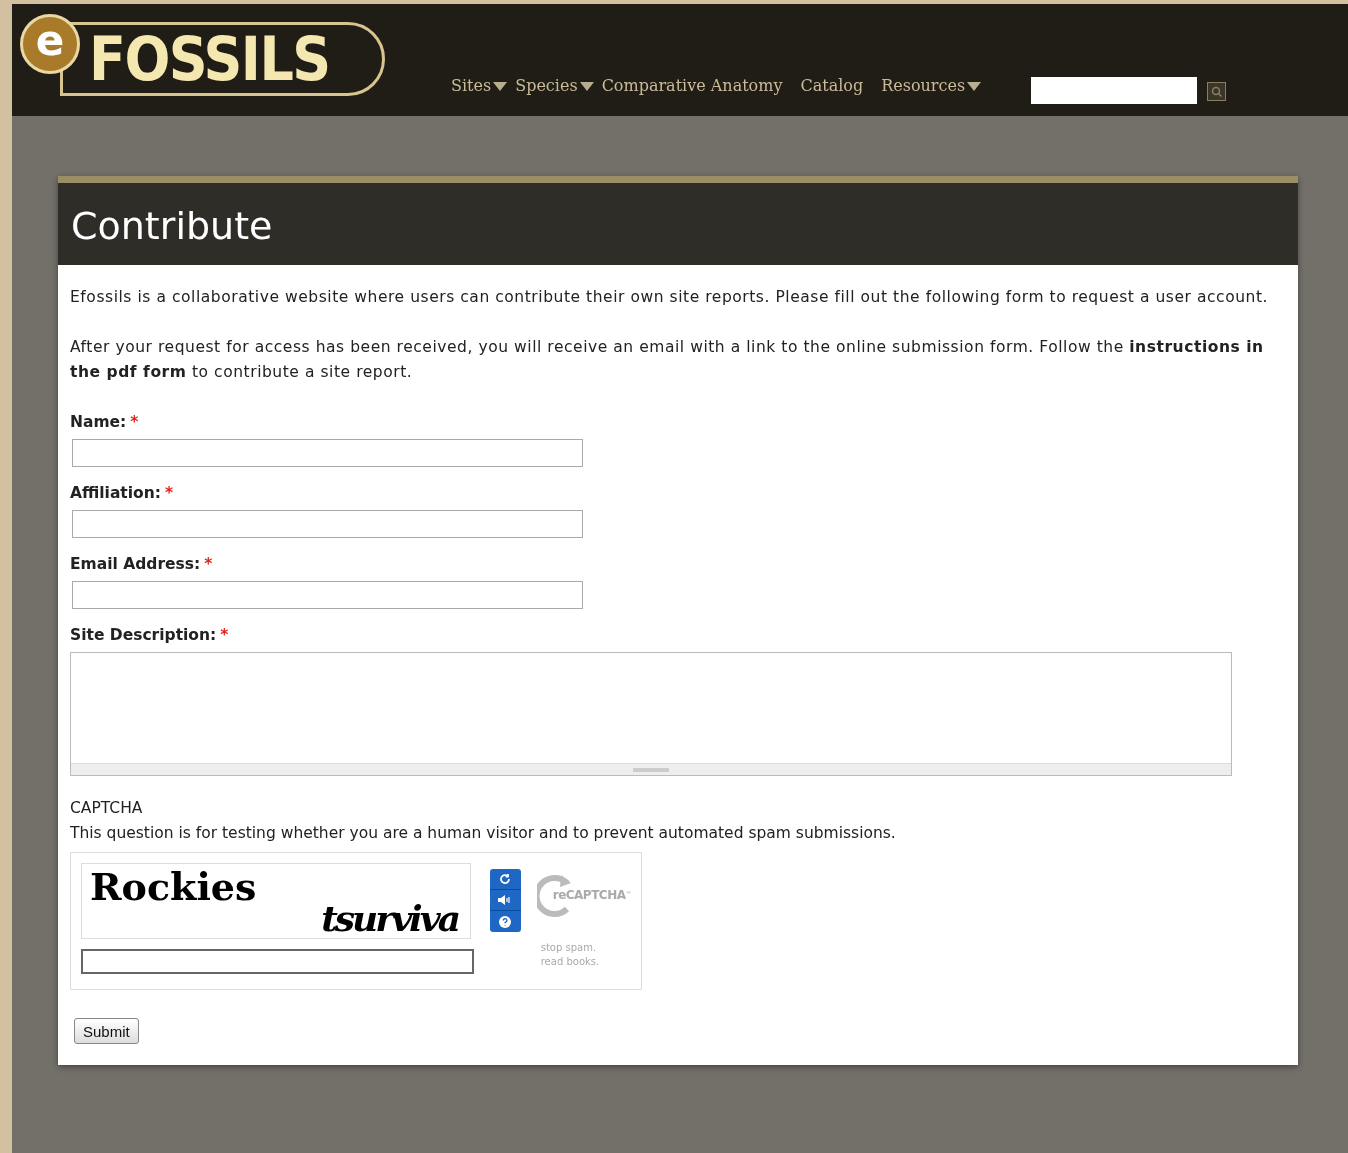 Image resolution: width=1348 pixels, height=1153 pixels. I want to click on help-icon, so click(505, 921).